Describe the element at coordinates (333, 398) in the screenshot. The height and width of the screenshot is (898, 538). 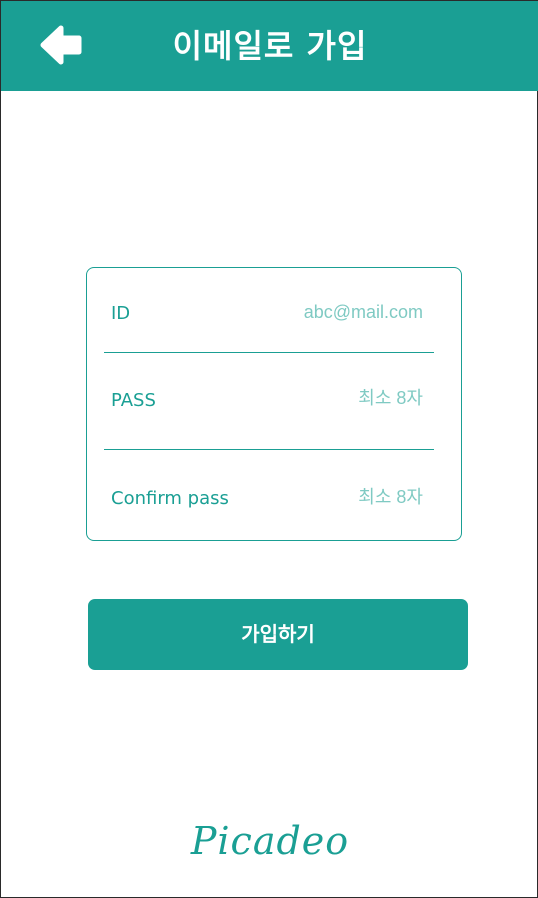
I see `password-input` at that location.